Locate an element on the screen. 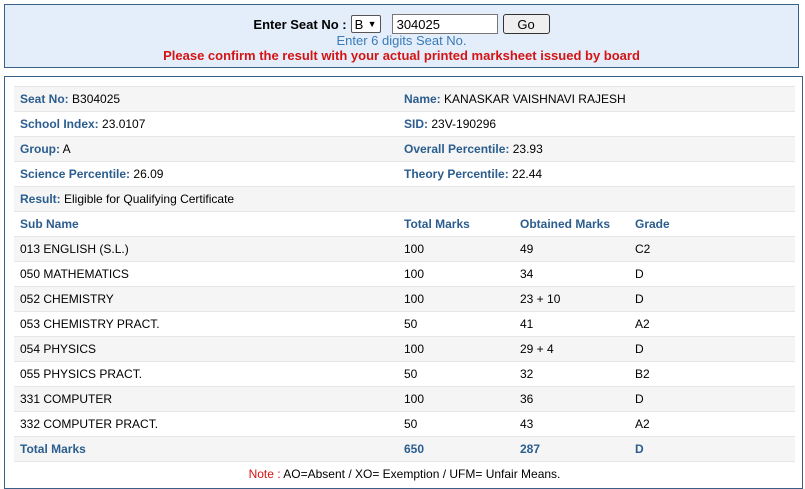 Image resolution: width=805 pixels, height=489 pixels. note-label: Note : is located at coordinates (264, 474).